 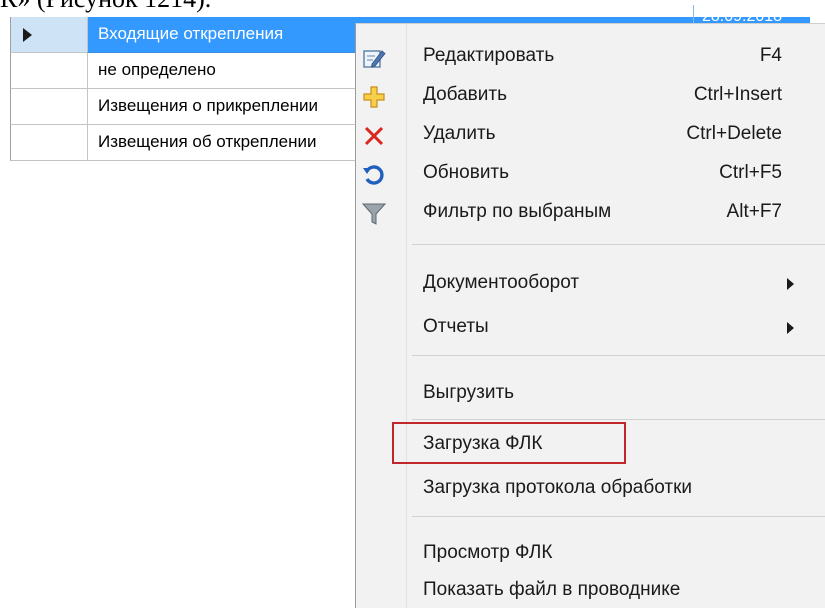 I want to click on menu-item-filter: Фильтр по выбраным Alt+F7, so click(x=590, y=213).